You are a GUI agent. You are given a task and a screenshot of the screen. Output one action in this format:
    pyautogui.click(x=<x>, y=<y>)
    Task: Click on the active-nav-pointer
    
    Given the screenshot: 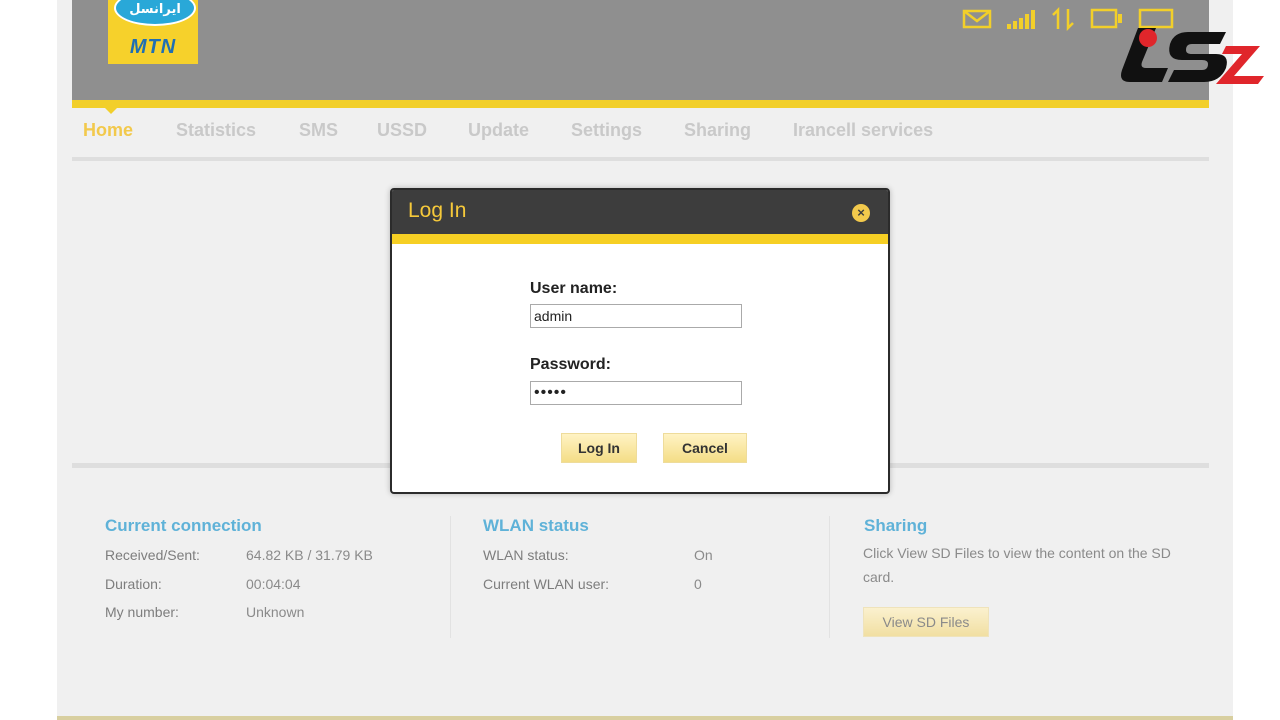 What is the action you would take?
    pyautogui.click(x=111, y=111)
    